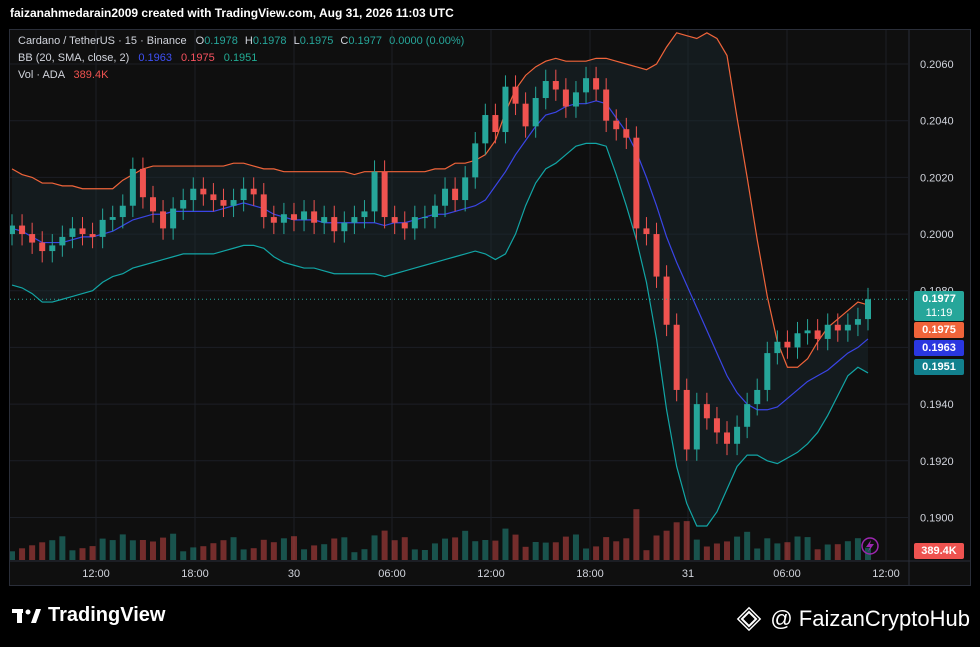 This screenshot has height=647, width=980. What do you see at coordinates (937, 235) in the screenshot?
I see `y-tick-label: 0.2000` at bounding box center [937, 235].